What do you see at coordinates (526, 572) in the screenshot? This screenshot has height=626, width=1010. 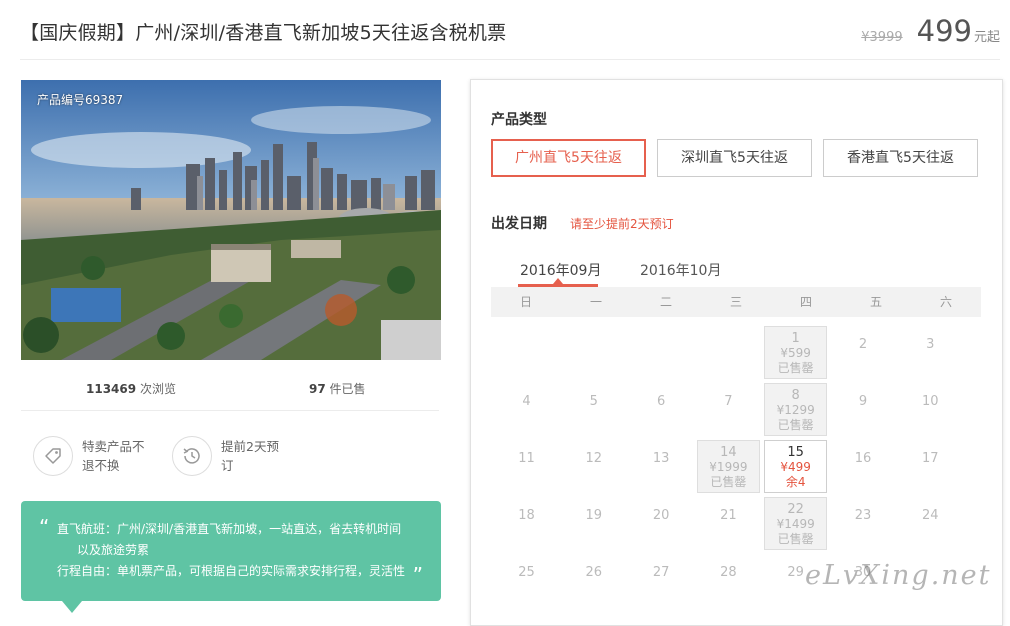 I see `day-number: 25` at bounding box center [526, 572].